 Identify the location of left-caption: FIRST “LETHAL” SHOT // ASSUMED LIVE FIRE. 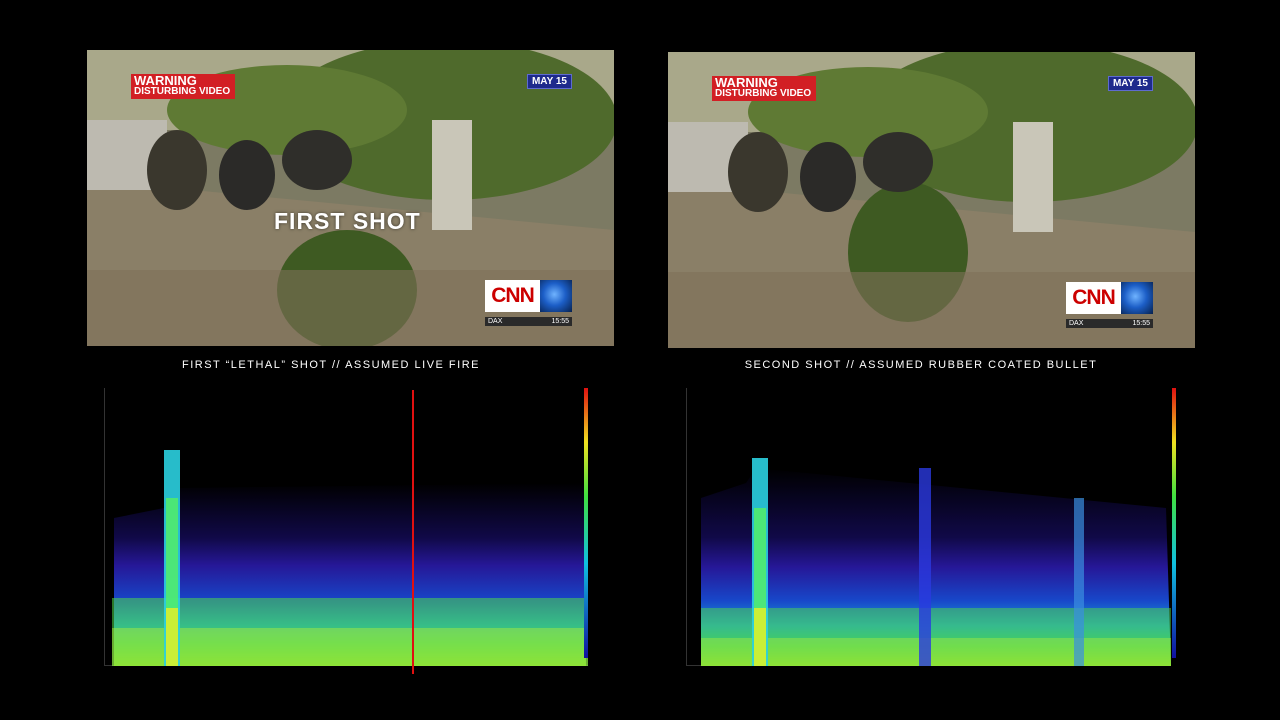
(331, 365).